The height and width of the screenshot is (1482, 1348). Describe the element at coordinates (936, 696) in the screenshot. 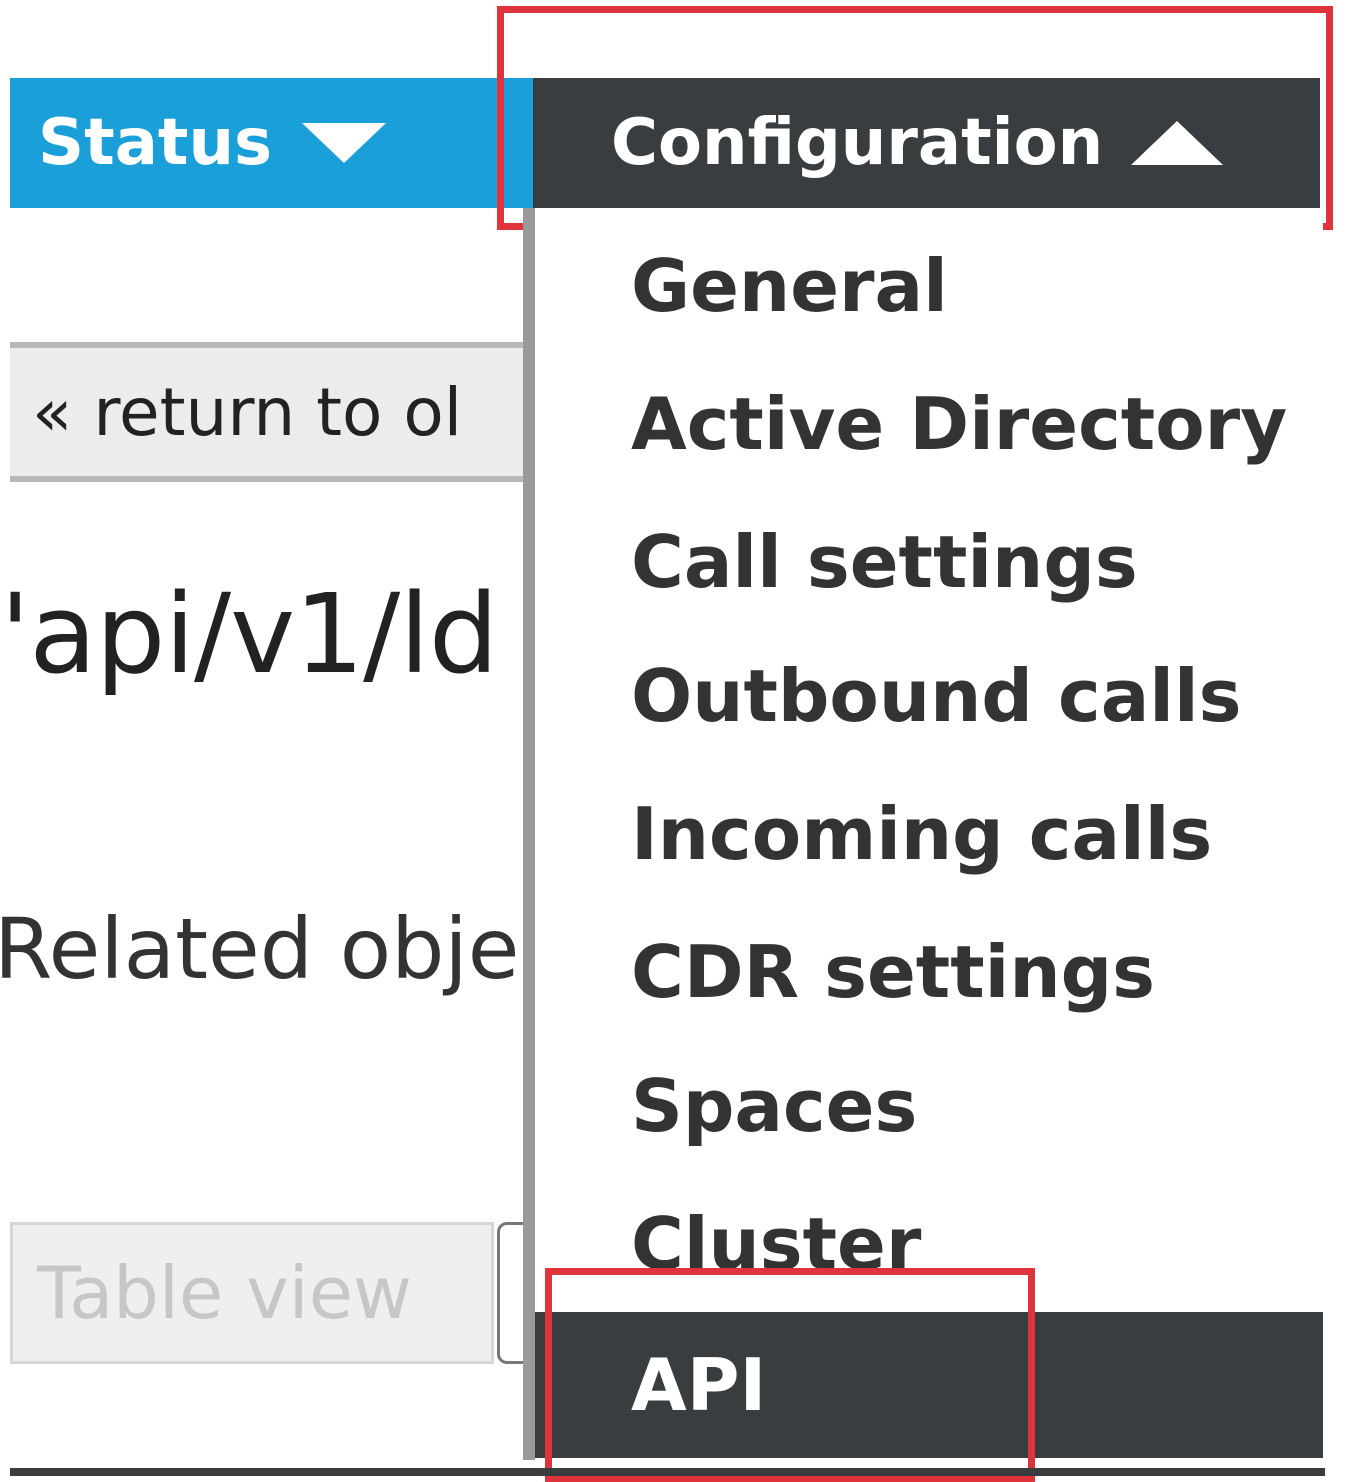

I see `menu-item-outbound-calls: Outbound calls` at that location.